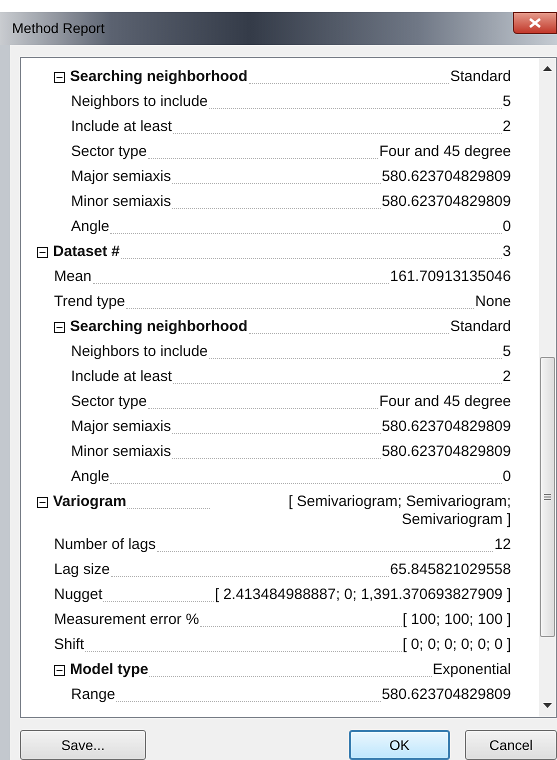 This screenshot has width=557, height=760. What do you see at coordinates (511, 745) in the screenshot?
I see `dialog-button: Cancel` at bounding box center [511, 745].